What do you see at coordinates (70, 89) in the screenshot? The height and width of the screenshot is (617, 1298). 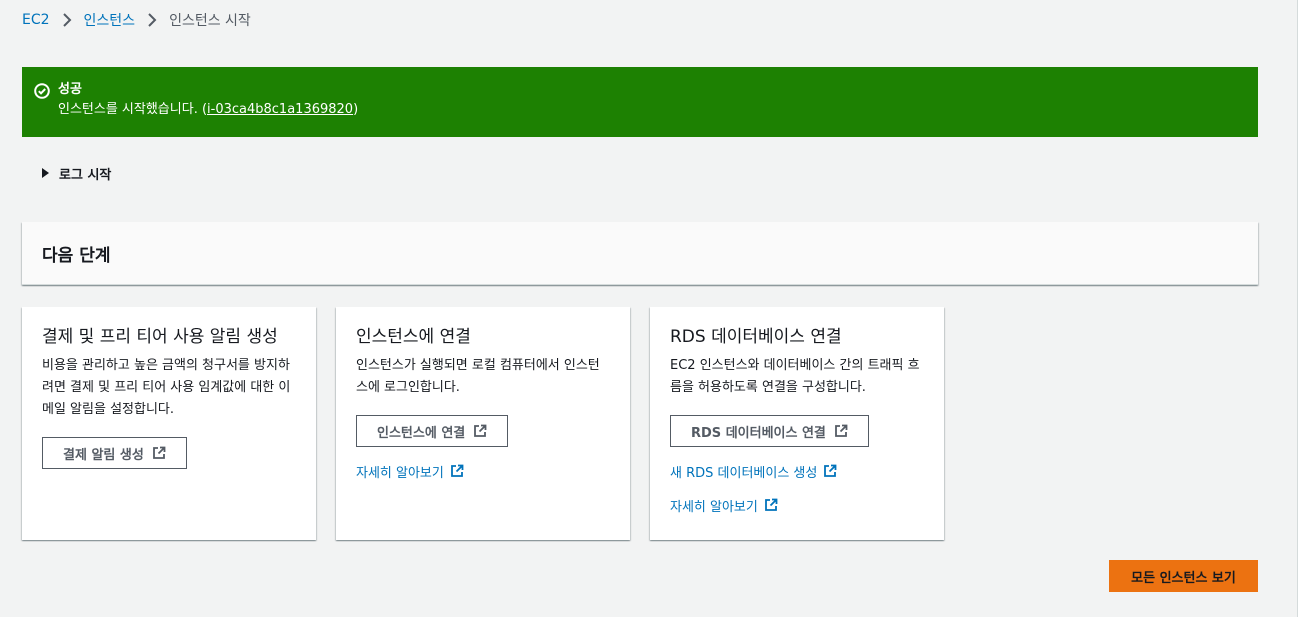 I see `flash-title: 성공` at bounding box center [70, 89].